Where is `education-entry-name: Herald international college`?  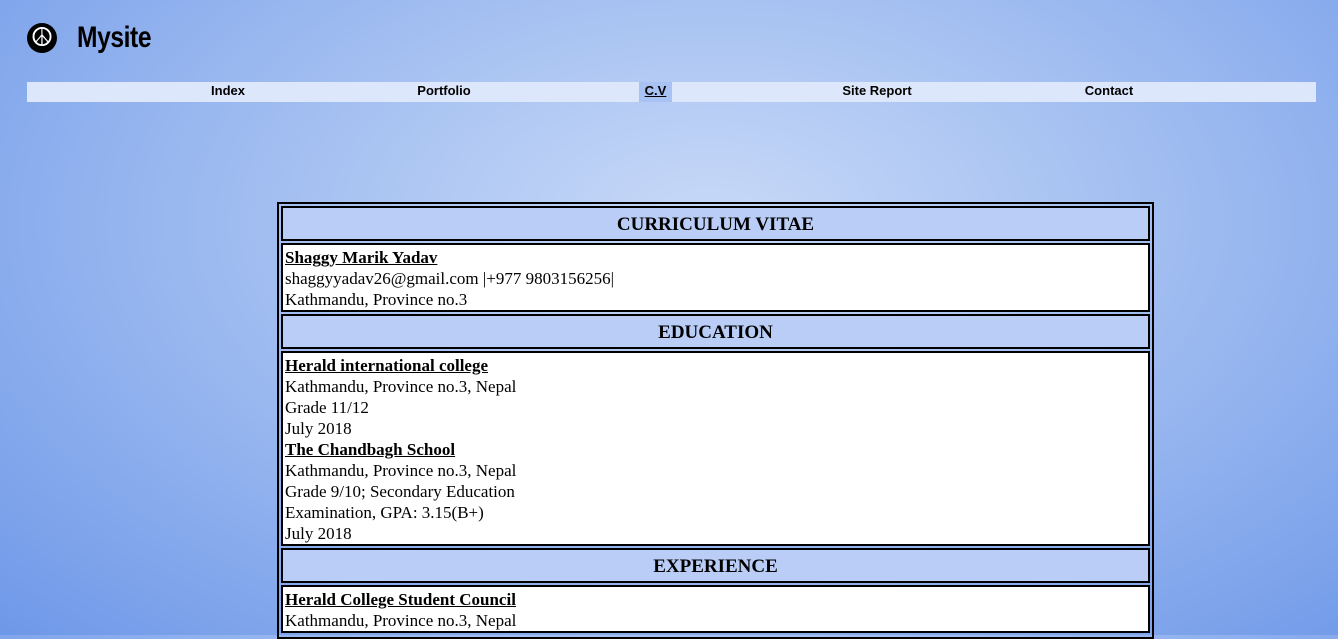 education-entry-name: Herald international college is located at coordinates (387, 365).